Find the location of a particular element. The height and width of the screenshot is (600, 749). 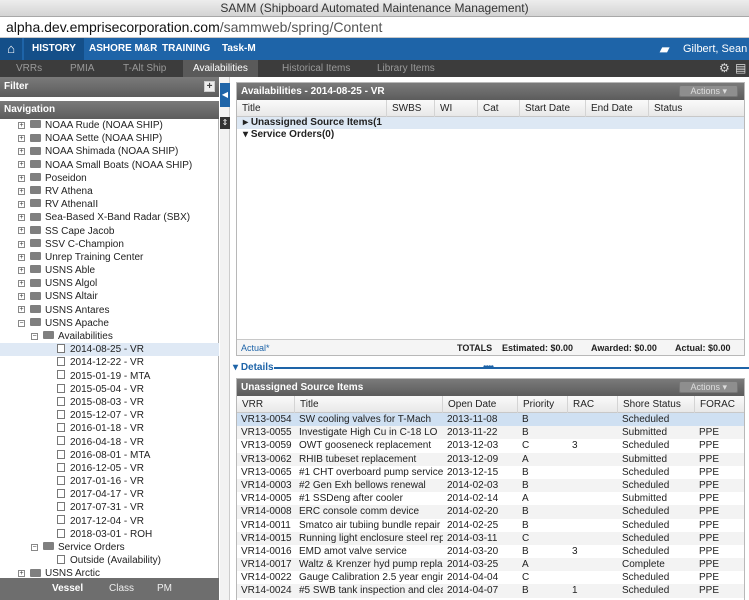

tree-item: + USNS Antares is located at coordinates (109, 310).